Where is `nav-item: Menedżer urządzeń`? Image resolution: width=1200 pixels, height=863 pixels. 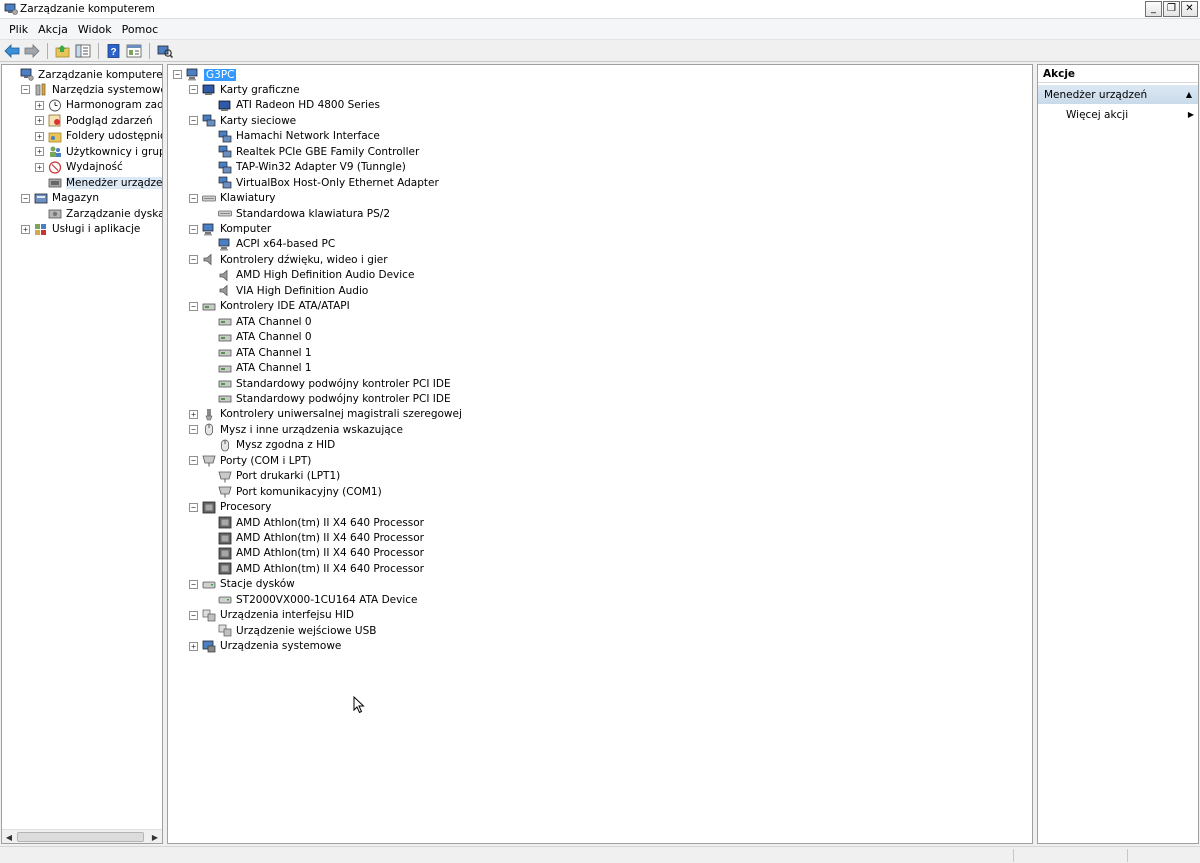 nav-item: Menedżer urządzeń is located at coordinates (98, 182).